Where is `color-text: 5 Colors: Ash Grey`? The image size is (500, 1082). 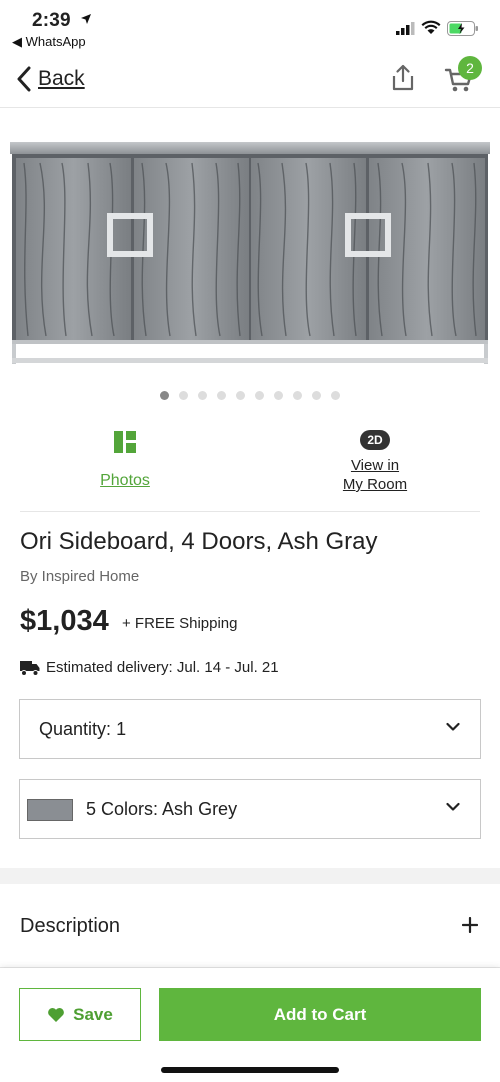
color-text: 5 Colors: Ash Grey is located at coordinates (161, 809).